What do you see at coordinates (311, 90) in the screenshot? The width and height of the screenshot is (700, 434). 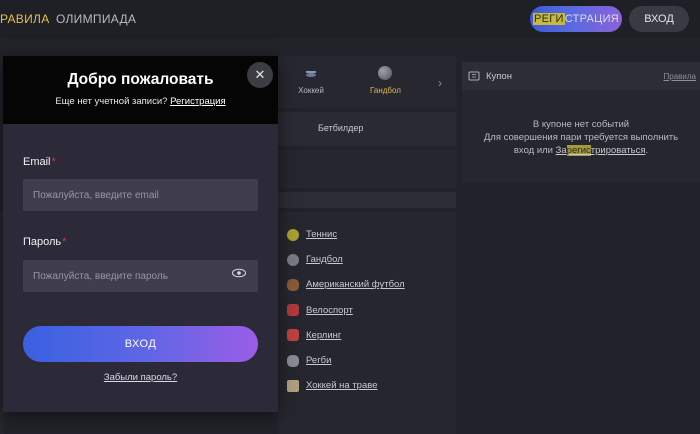 I see `sport-tab-label: Хоккей` at bounding box center [311, 90].